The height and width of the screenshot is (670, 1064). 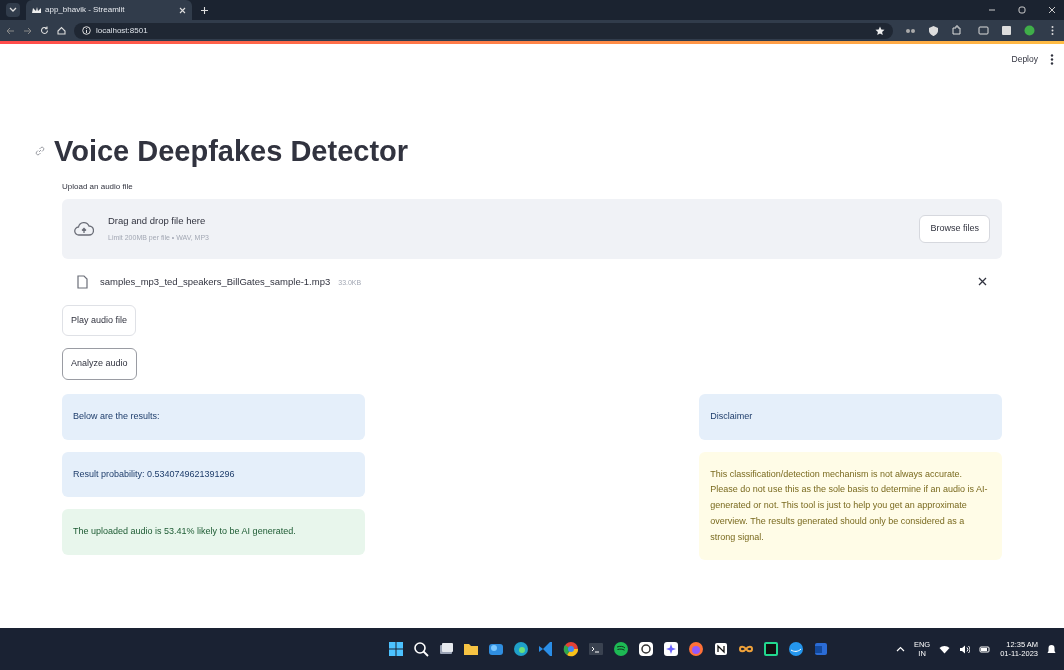 What do you see at coordinates (1052, 59) in the screenshot?
I see `kebab-icon` at bounding box center [1052, 59].